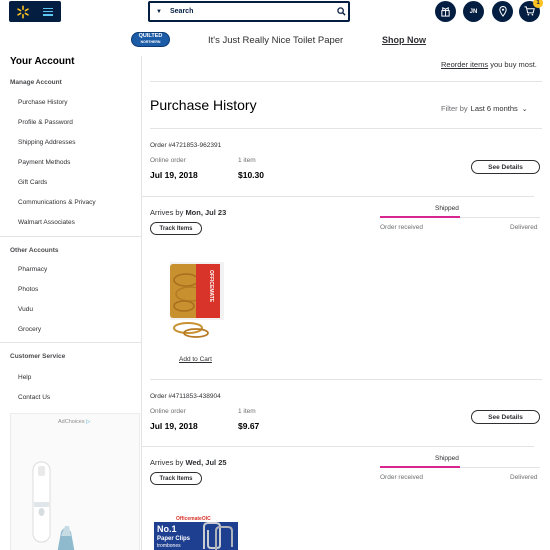  I want to click on sidebar-item-vudu: Vudu, so click(25, 309).